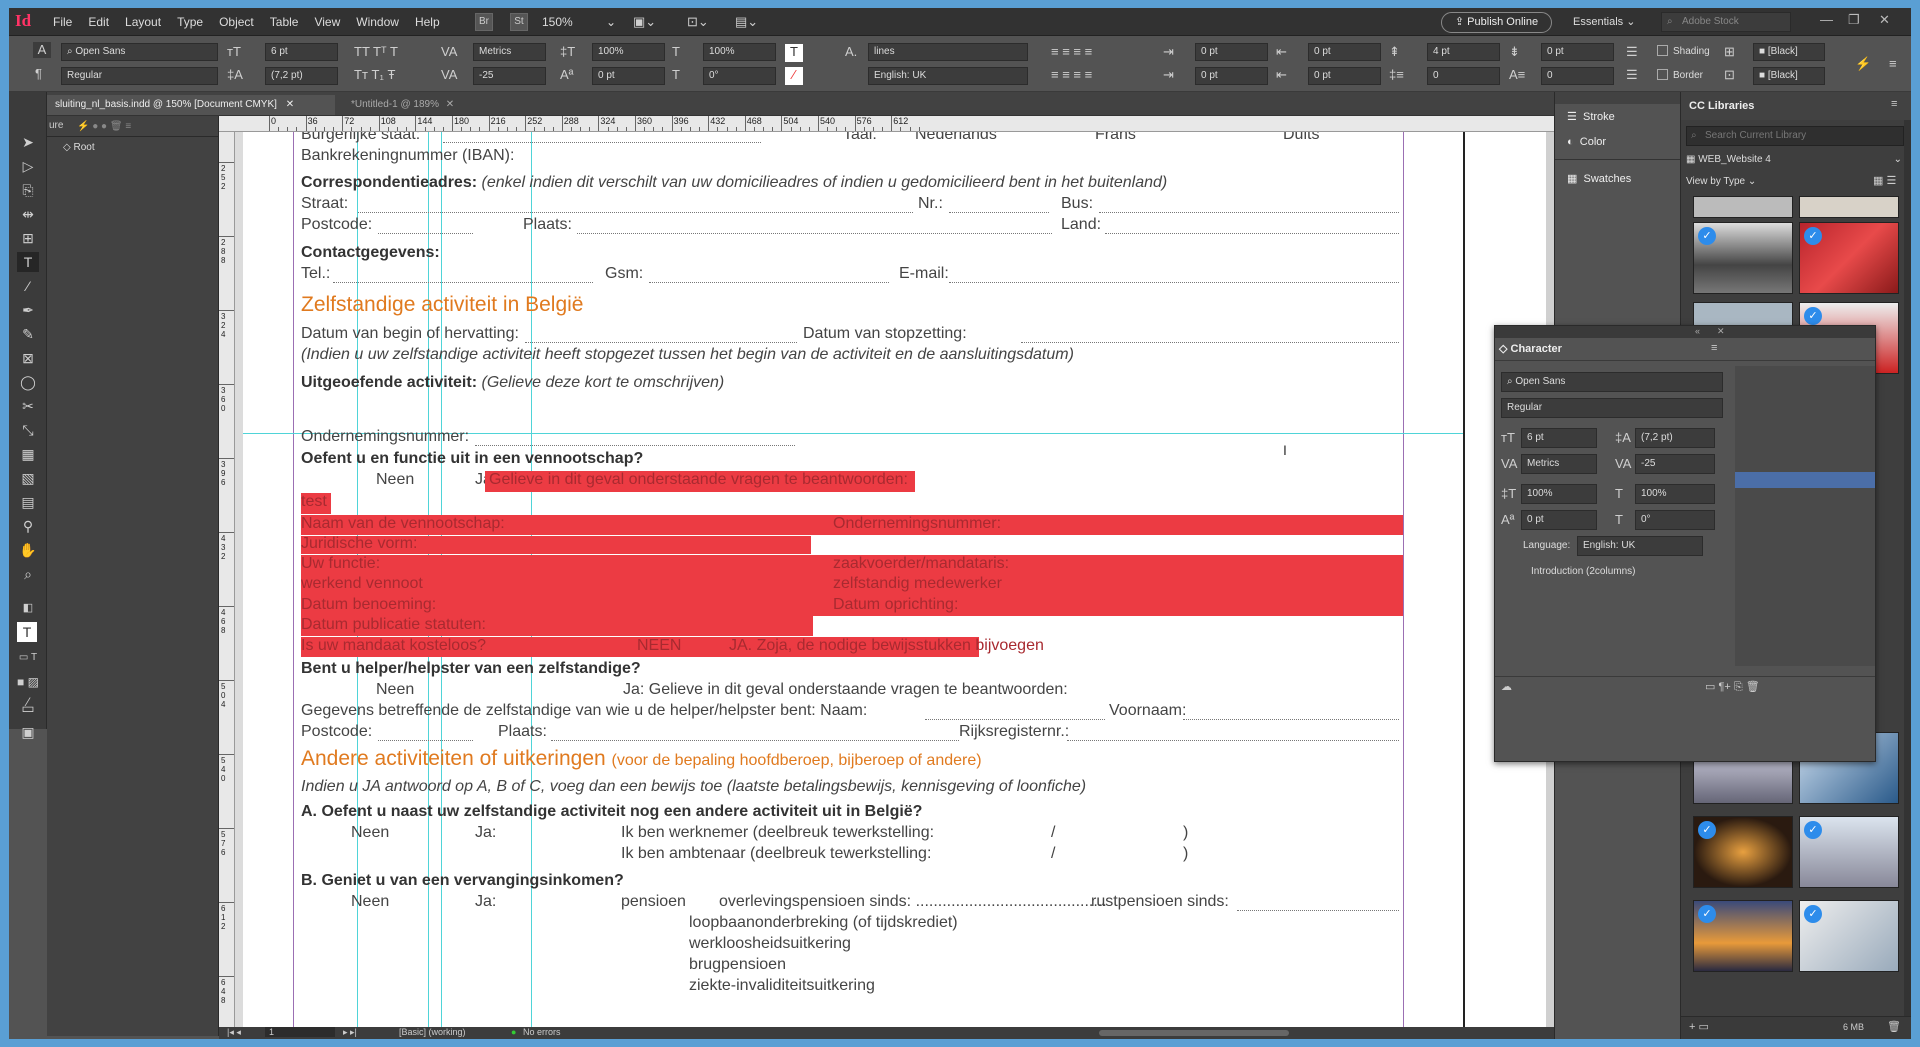 This screenshot has width=1920, height=1047. I want to click on menu-help: Help, so click(427, 22).